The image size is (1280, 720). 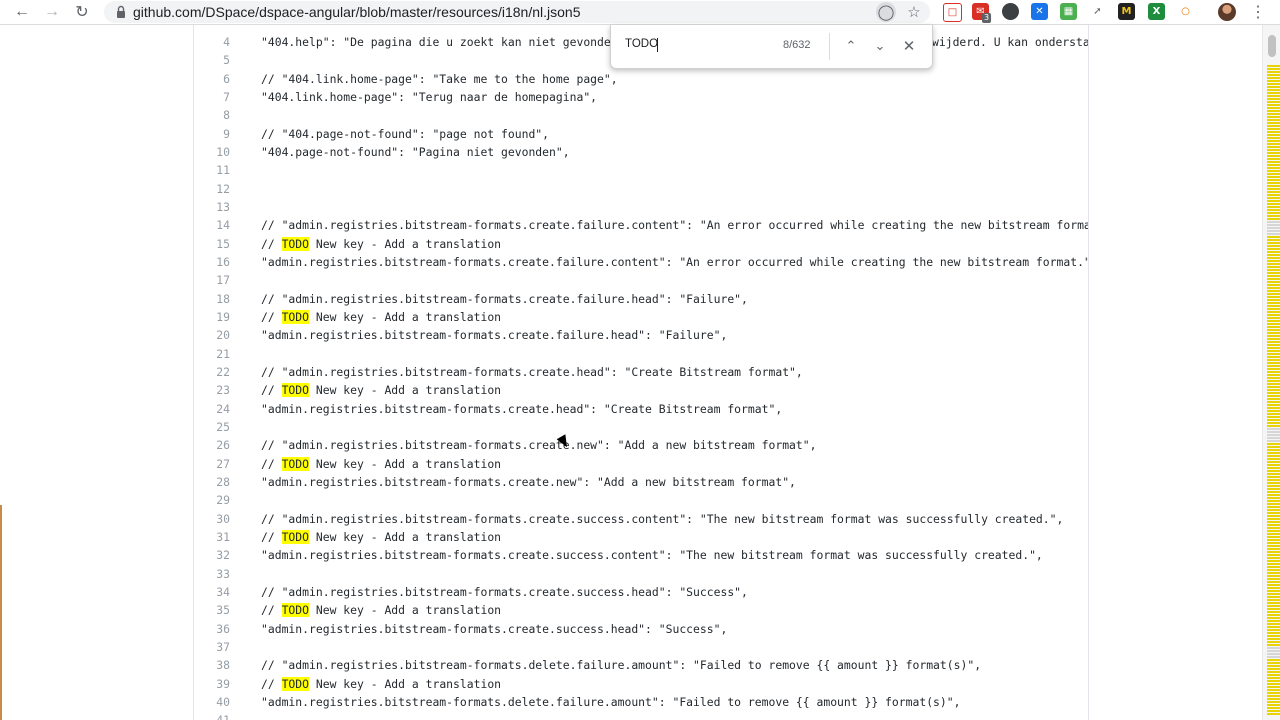 What do you see at coordinates (212, 537) in the screenshot?
I see `line-number: 31` at bounding box center [212, 537].